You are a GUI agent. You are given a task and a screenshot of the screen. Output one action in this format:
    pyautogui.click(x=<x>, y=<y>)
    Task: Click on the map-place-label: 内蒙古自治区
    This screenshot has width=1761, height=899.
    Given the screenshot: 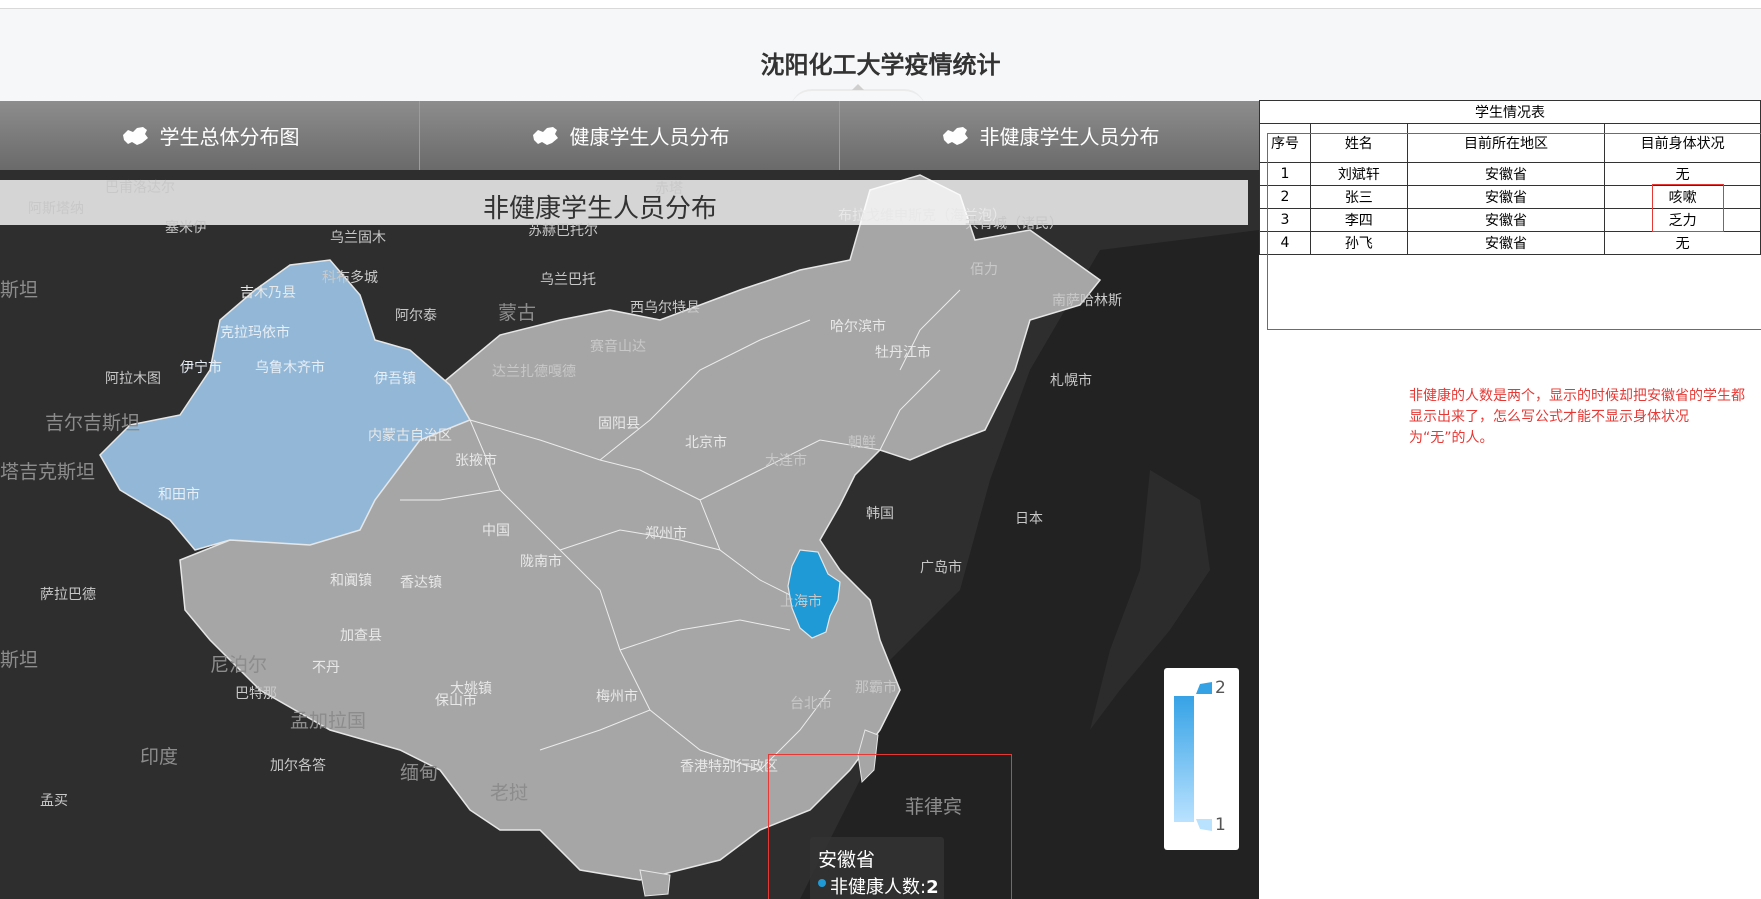 What is the action you would take?
    pyautogui.click(x=410, y=436)
    